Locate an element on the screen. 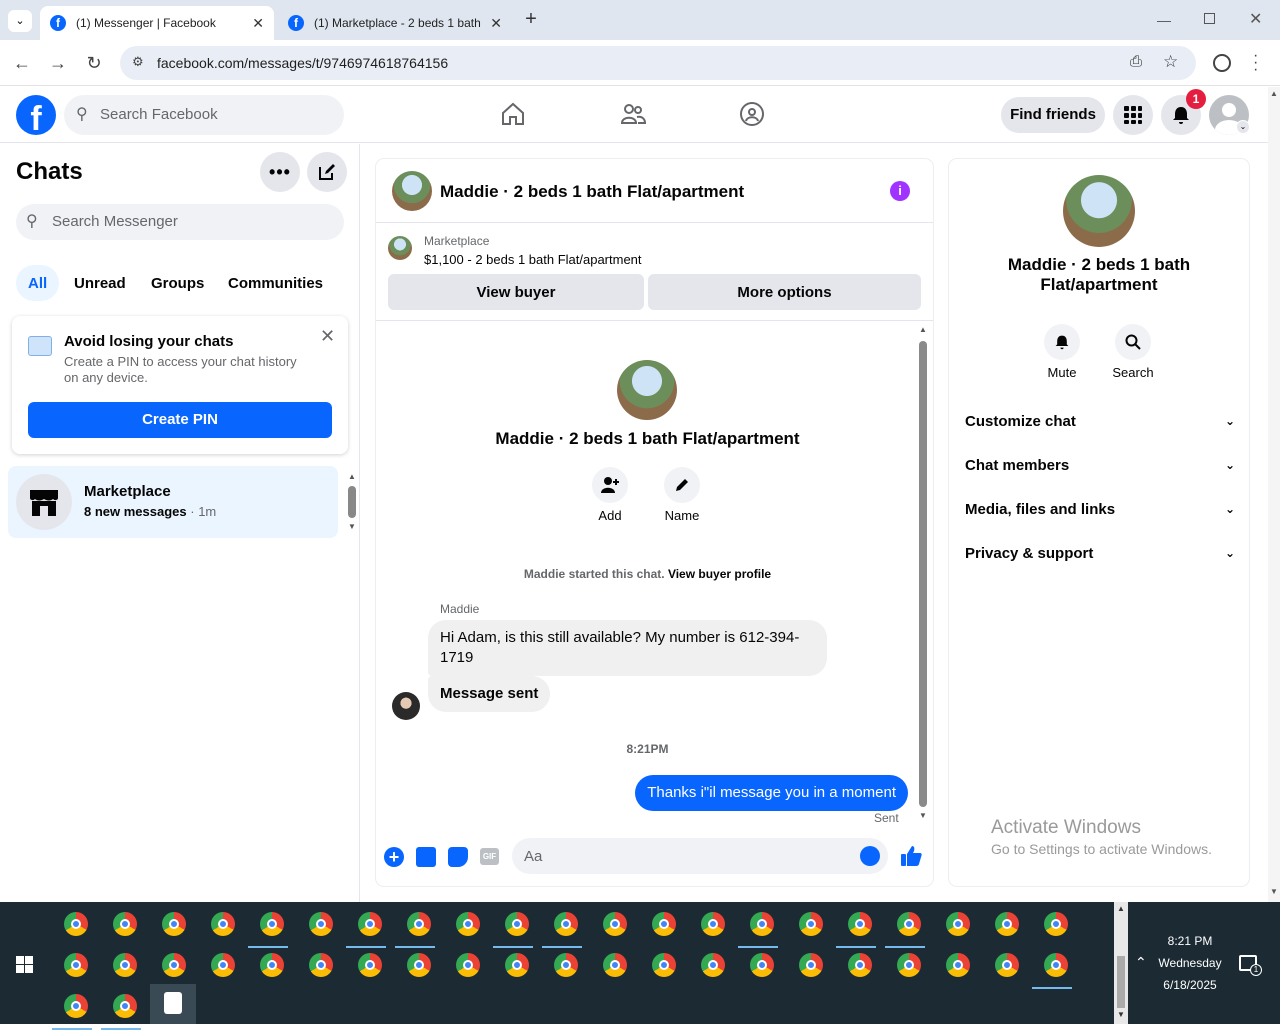 The height and width of the screenshot is (1030, 1280). conversation-info-icon: i is located at coordinates (900, 191).